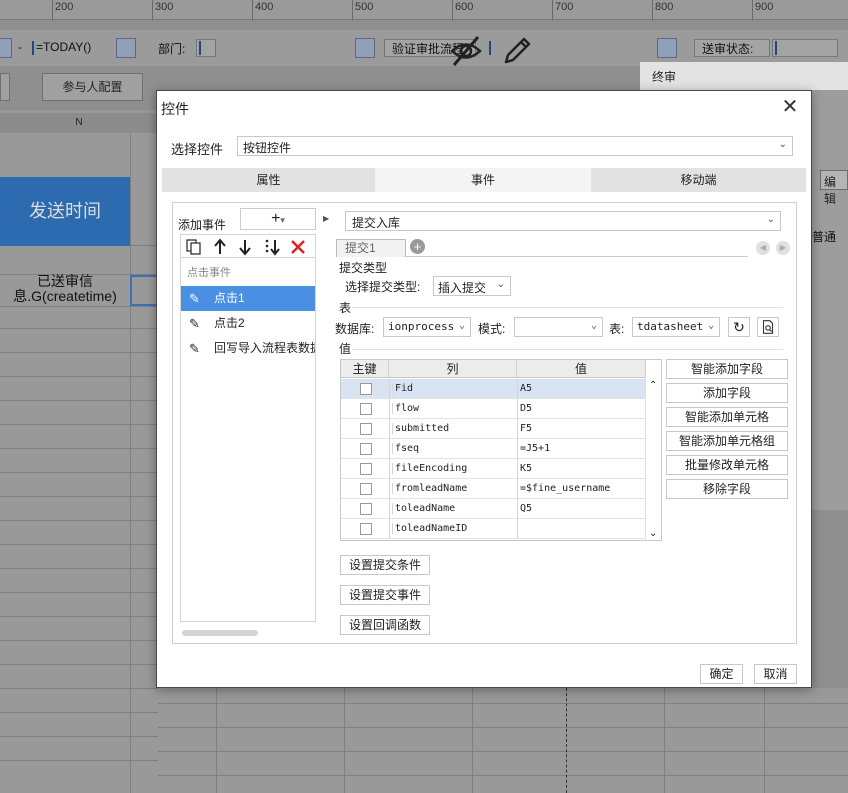 The image size is (848, 793). What do you see at coordinates (834, 188) in the screenshot?
I see `edit-button: 编辑` at bounding box center [834, 188].